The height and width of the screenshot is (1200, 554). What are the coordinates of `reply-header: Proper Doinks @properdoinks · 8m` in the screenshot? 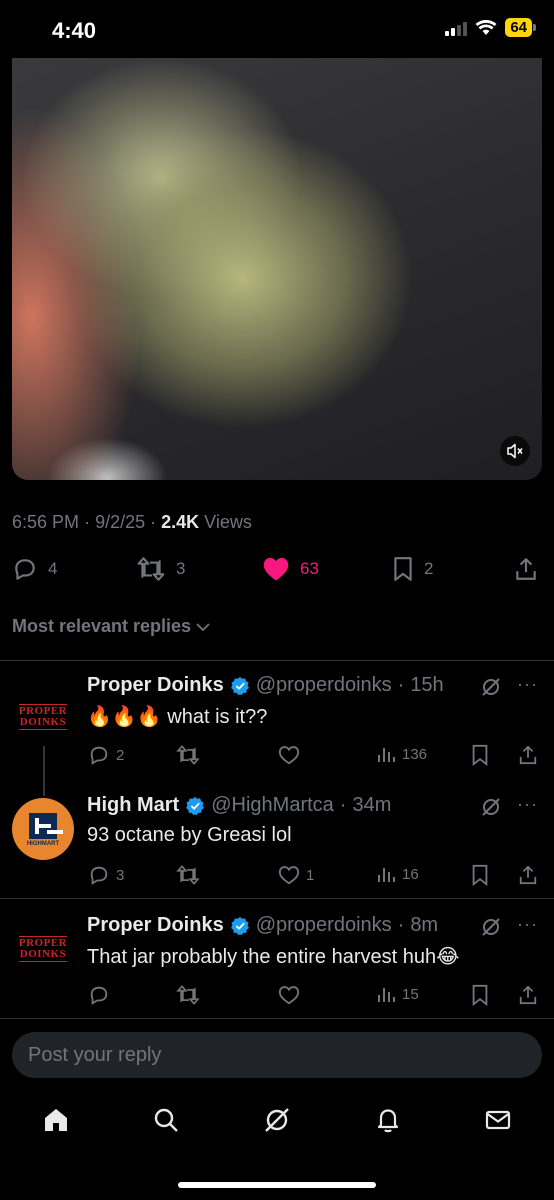 It's located at (263, 925).